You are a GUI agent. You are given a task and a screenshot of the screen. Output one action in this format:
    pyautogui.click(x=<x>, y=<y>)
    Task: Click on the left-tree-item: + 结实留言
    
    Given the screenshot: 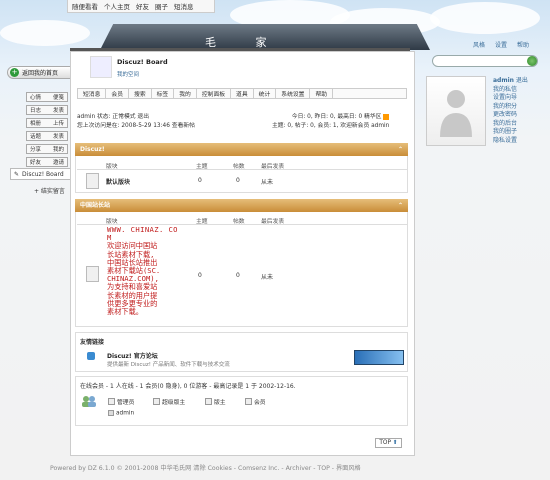 What is the action you would take?
    pyautogui.click(x=49, y=190)
    